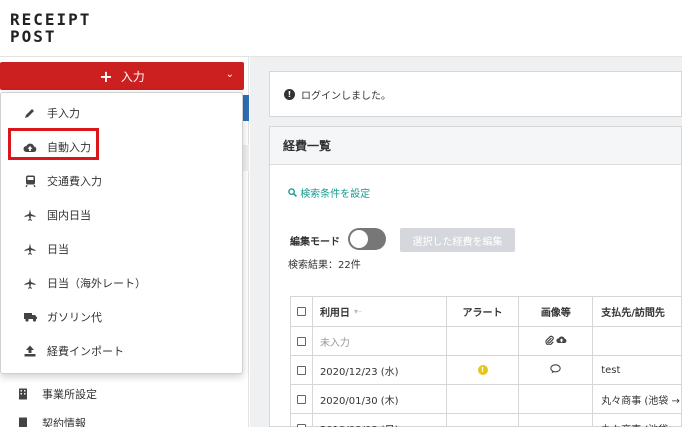 The image size is (682, 427). Describe the element at coordinates (23, 394) in the screenshot. I see `building-icon` at that location.